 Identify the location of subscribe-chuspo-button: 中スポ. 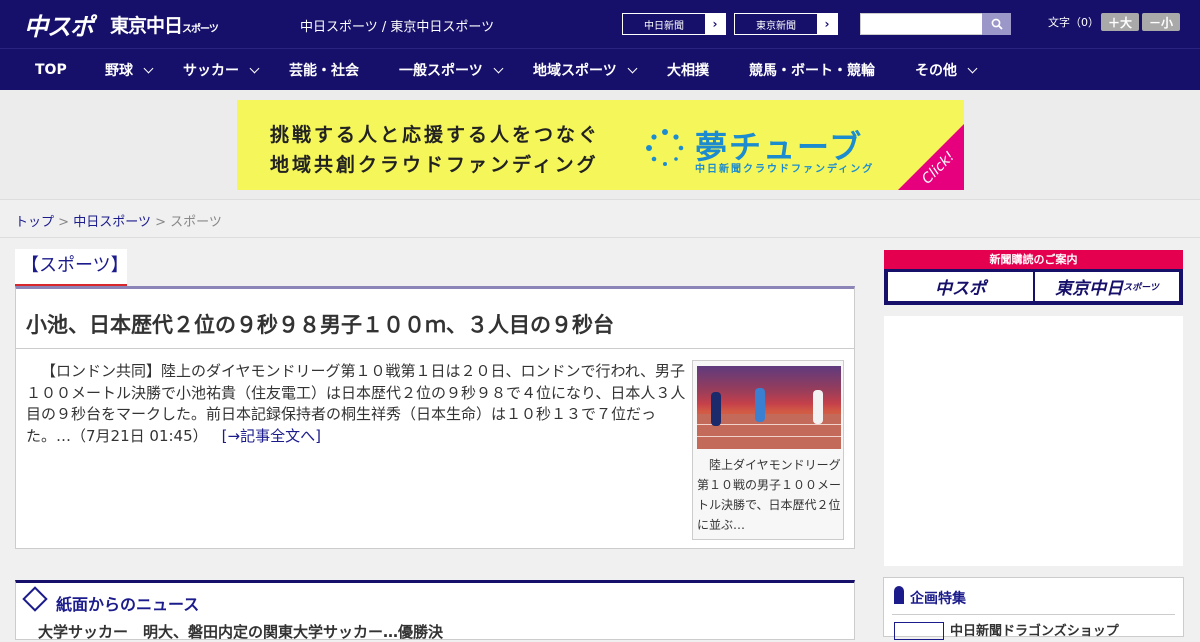
(960, 286).